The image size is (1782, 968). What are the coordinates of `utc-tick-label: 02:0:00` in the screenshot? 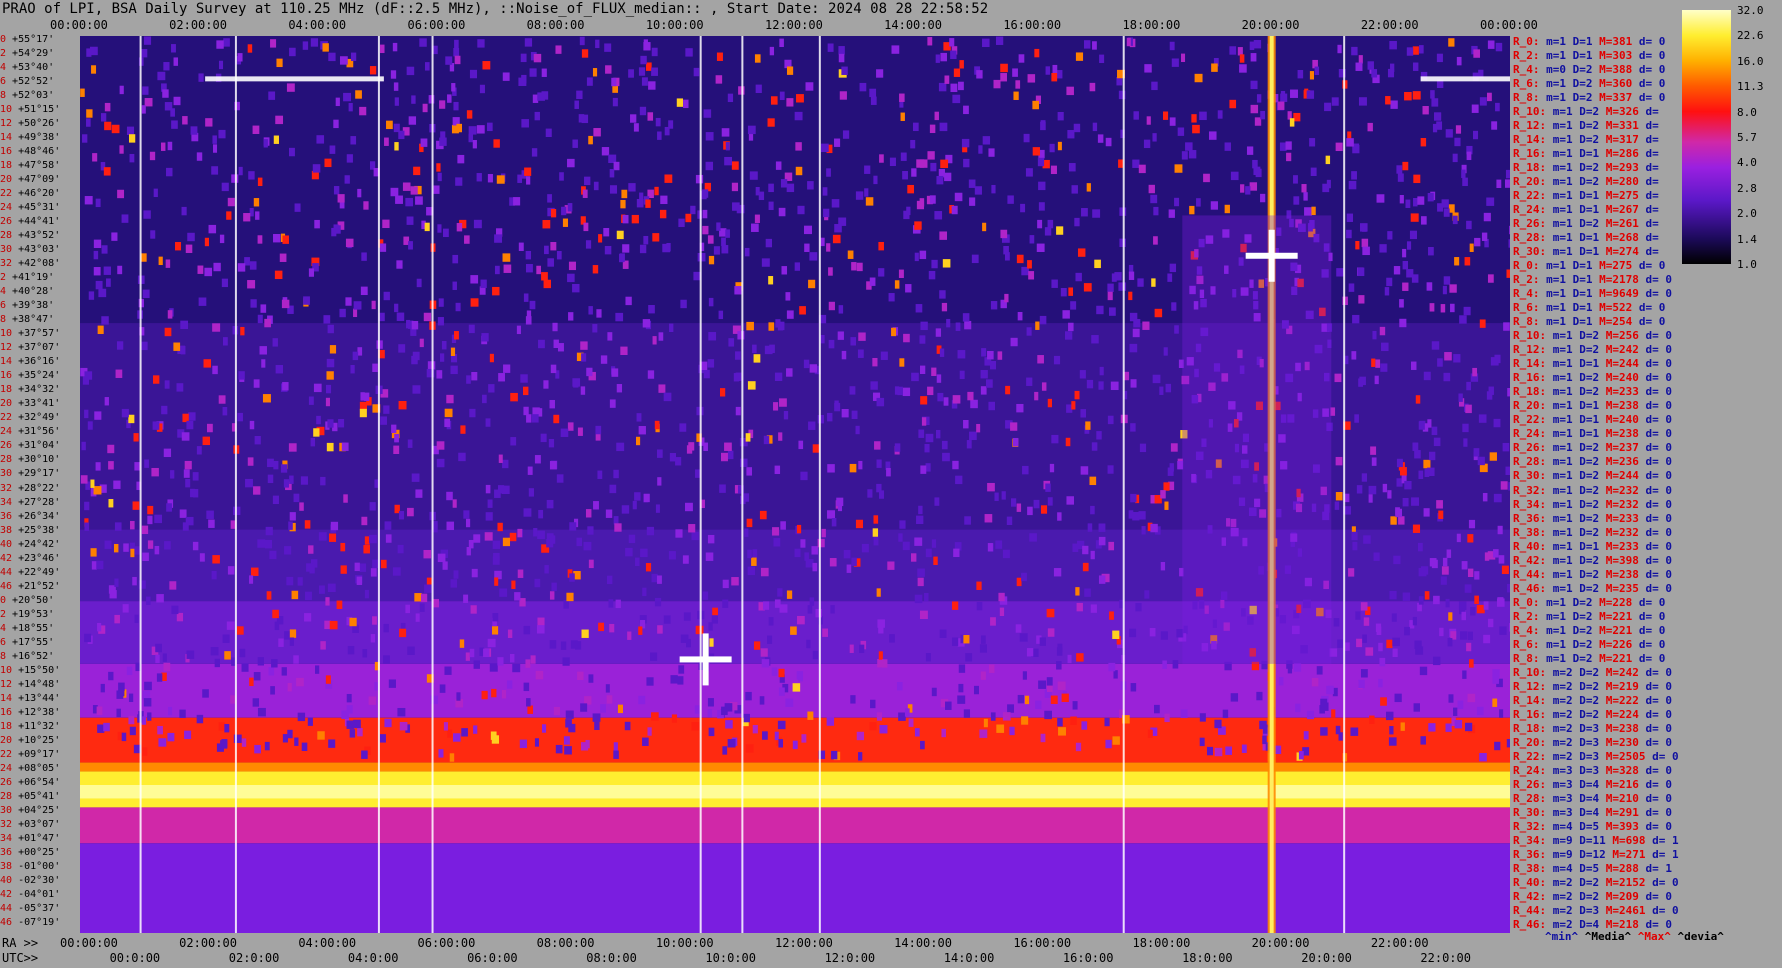 It's located at (254, 958).